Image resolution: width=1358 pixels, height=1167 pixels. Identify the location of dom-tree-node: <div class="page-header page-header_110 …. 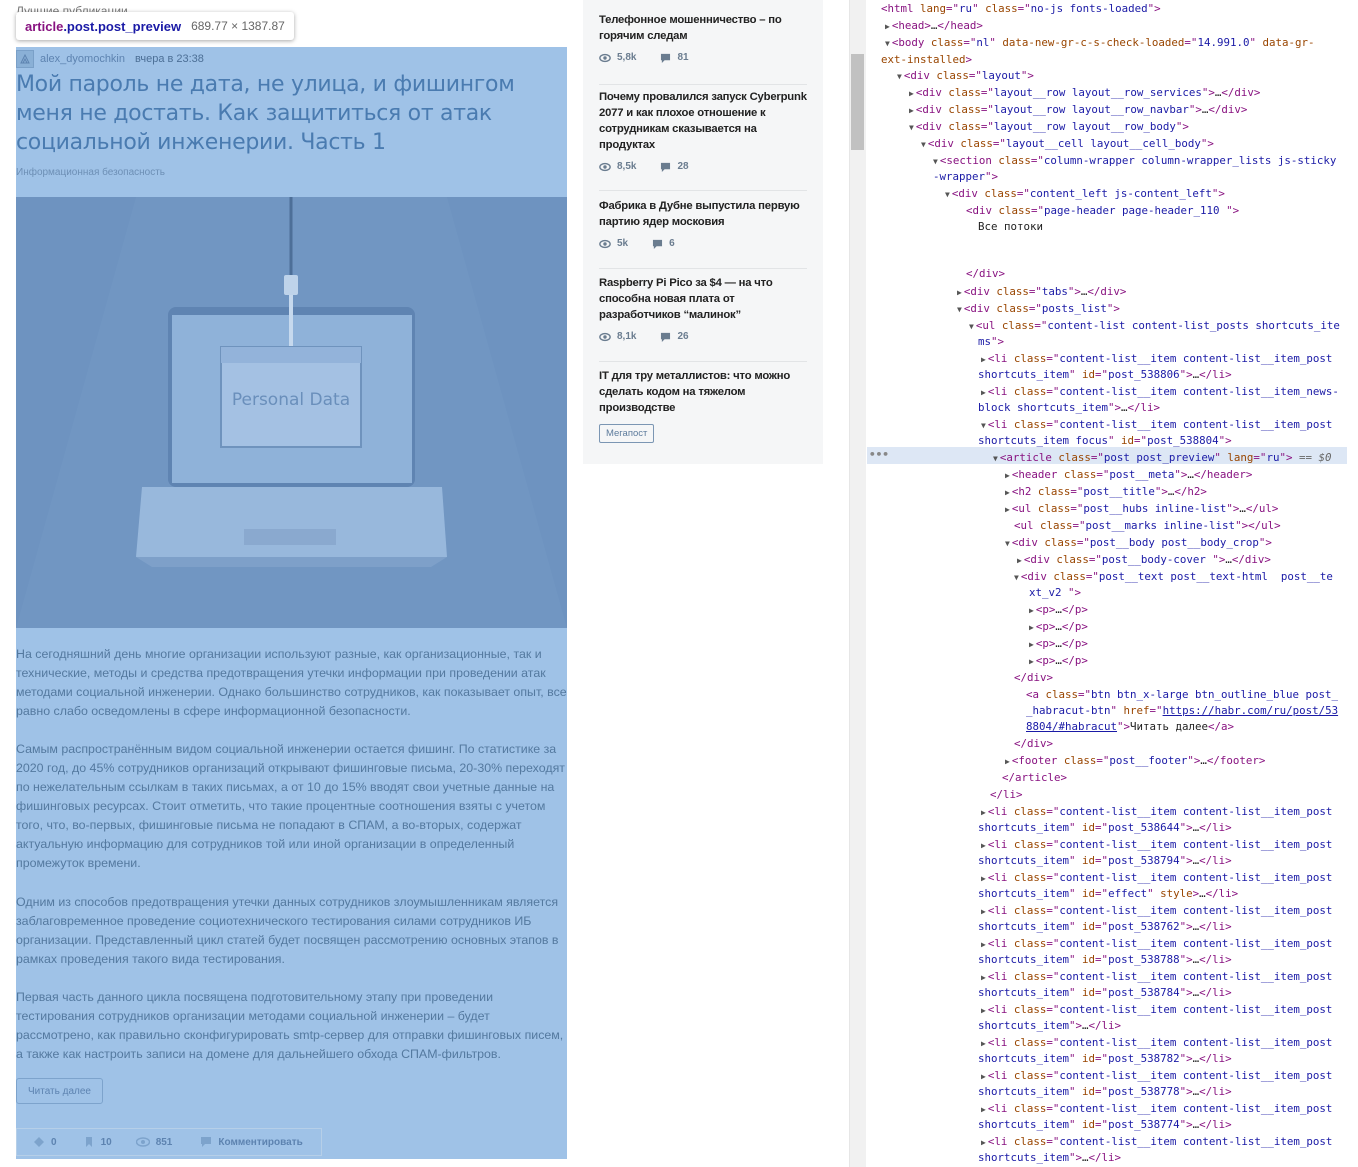
(1102, 210).